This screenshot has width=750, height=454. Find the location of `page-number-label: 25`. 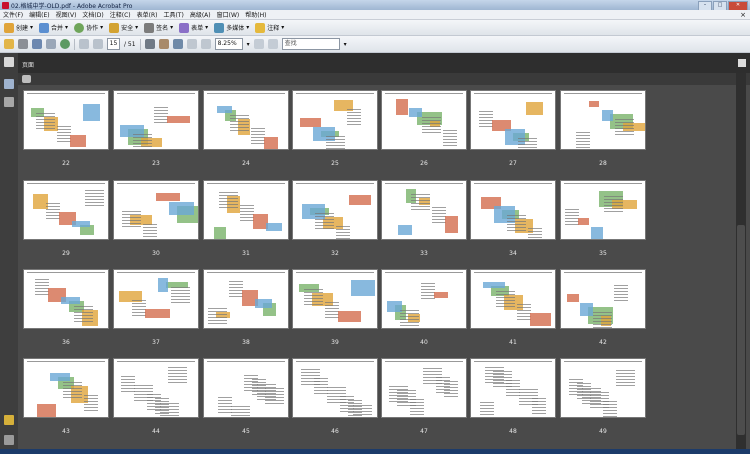

page-number-label: 25 is located at coordinates (335, 163).